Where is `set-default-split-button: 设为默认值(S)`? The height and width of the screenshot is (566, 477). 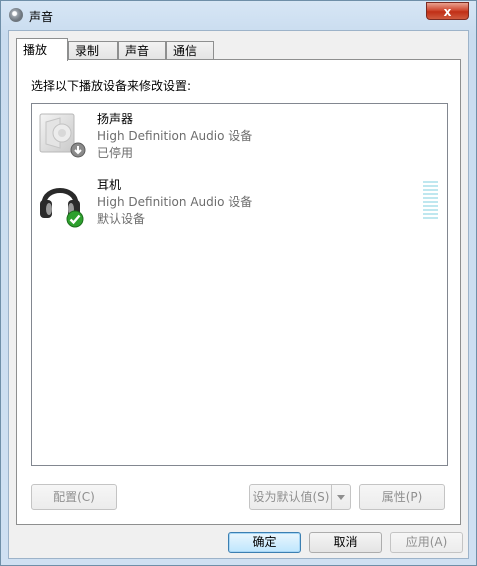
set-default-split-button: 设为默认值(S) is located at coordinates (300, 497).